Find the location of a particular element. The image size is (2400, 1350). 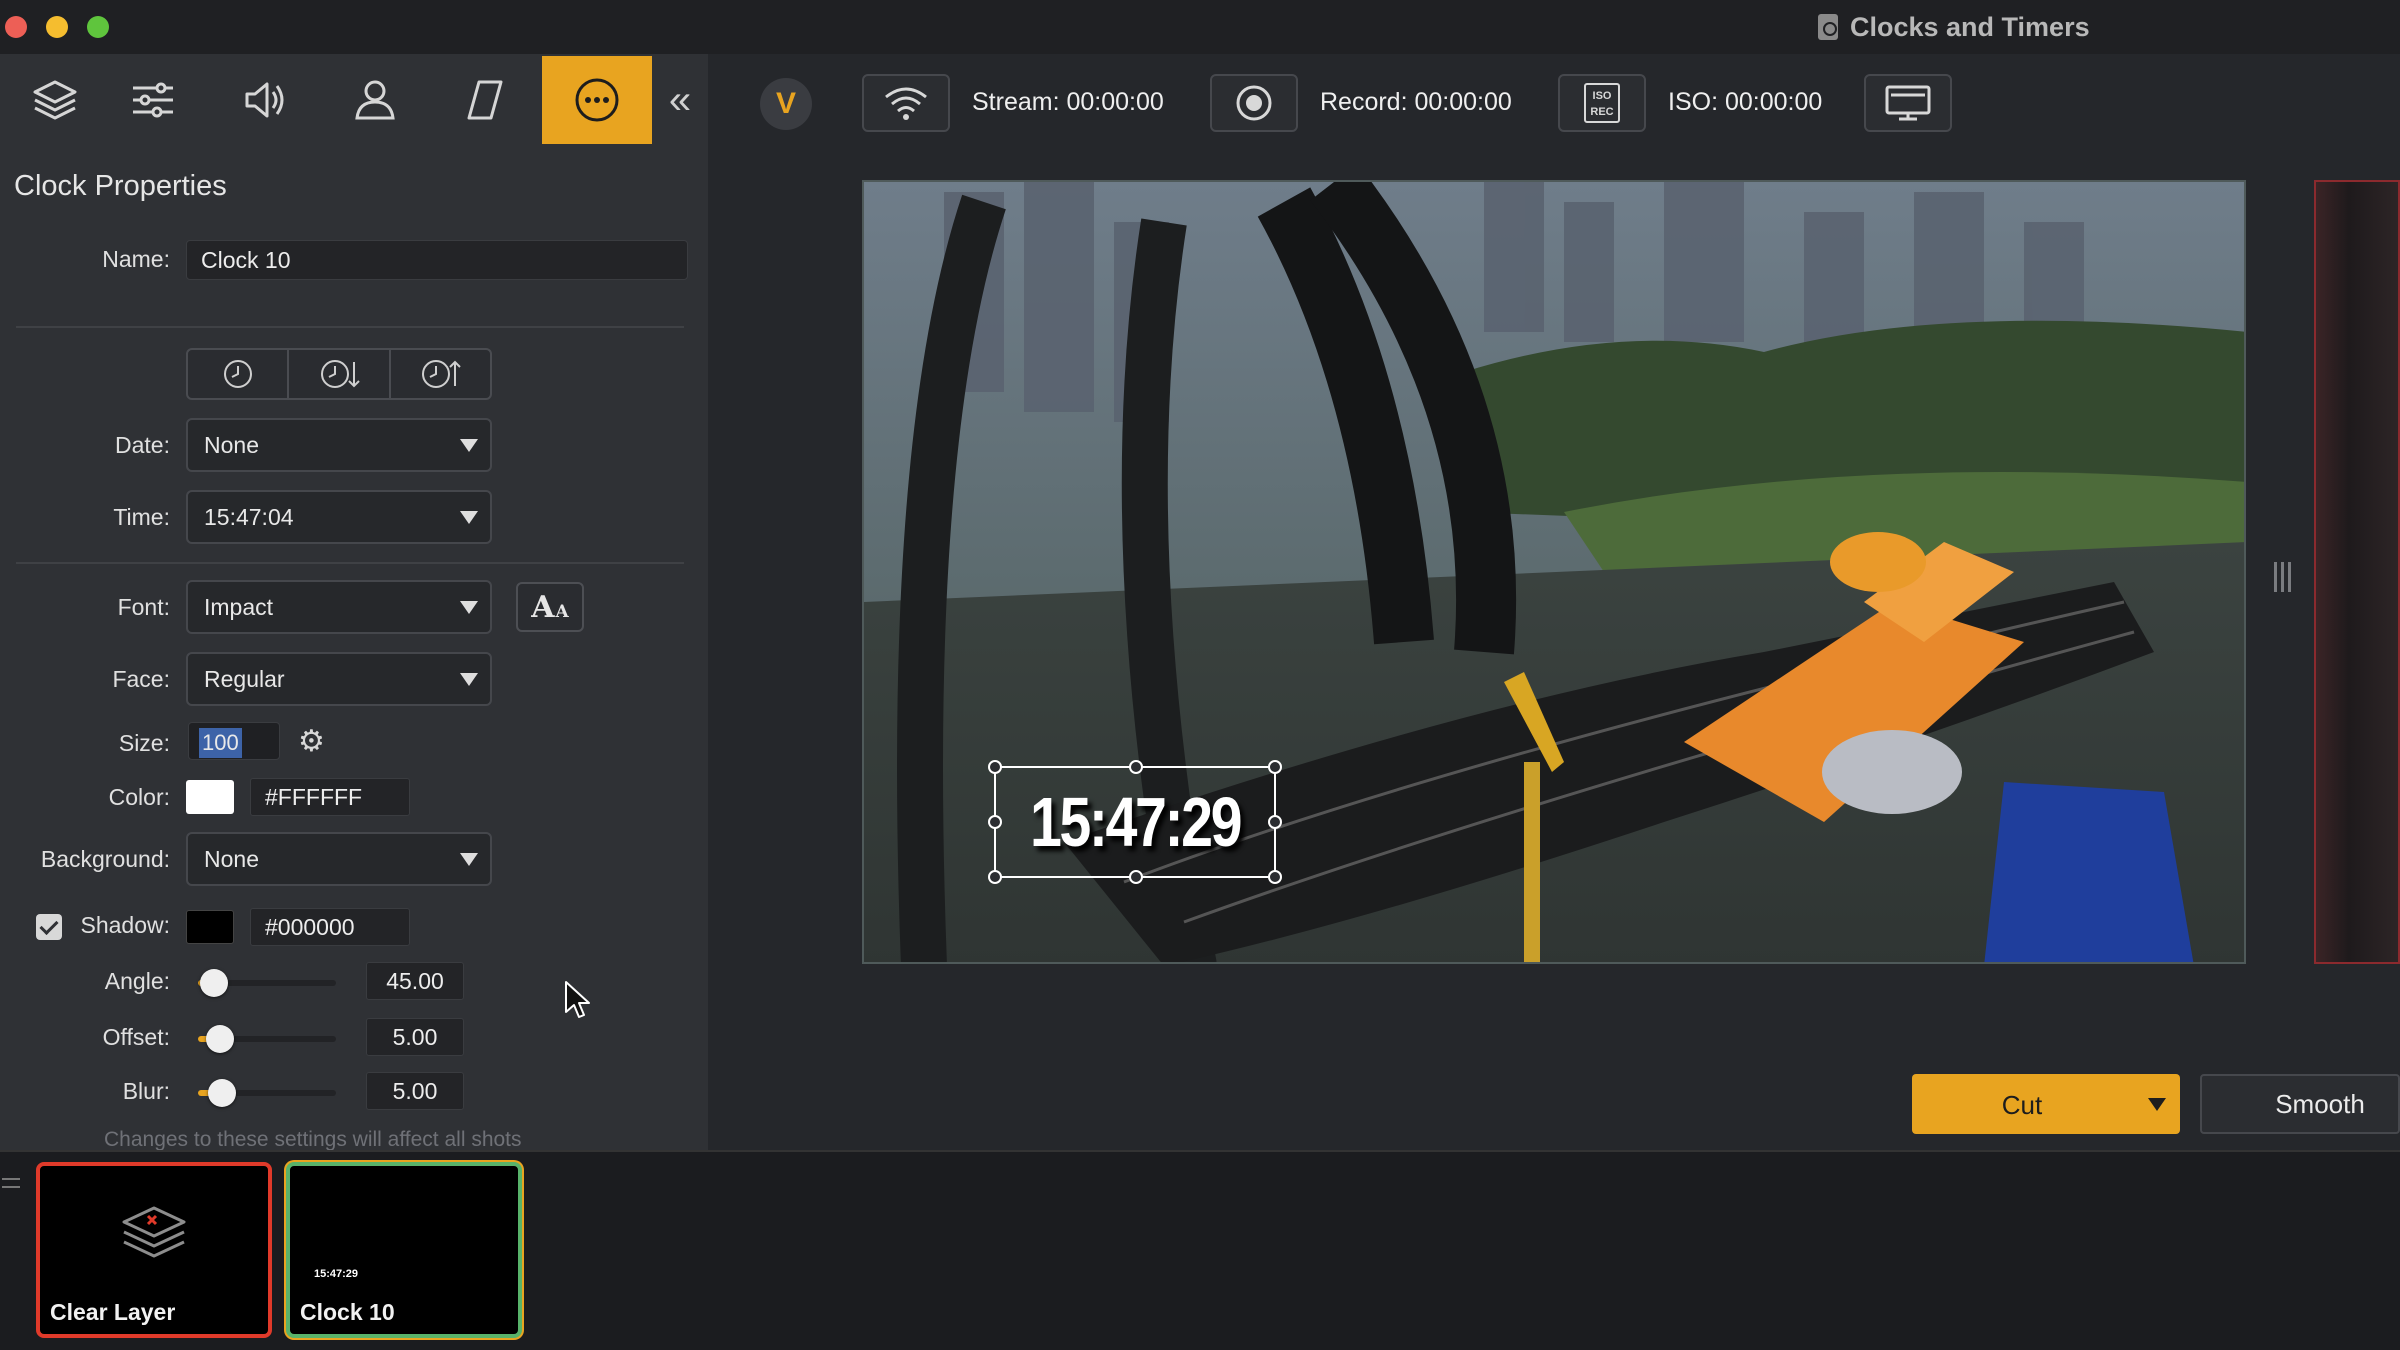

tab-layers is located at coordinates (55, 100).